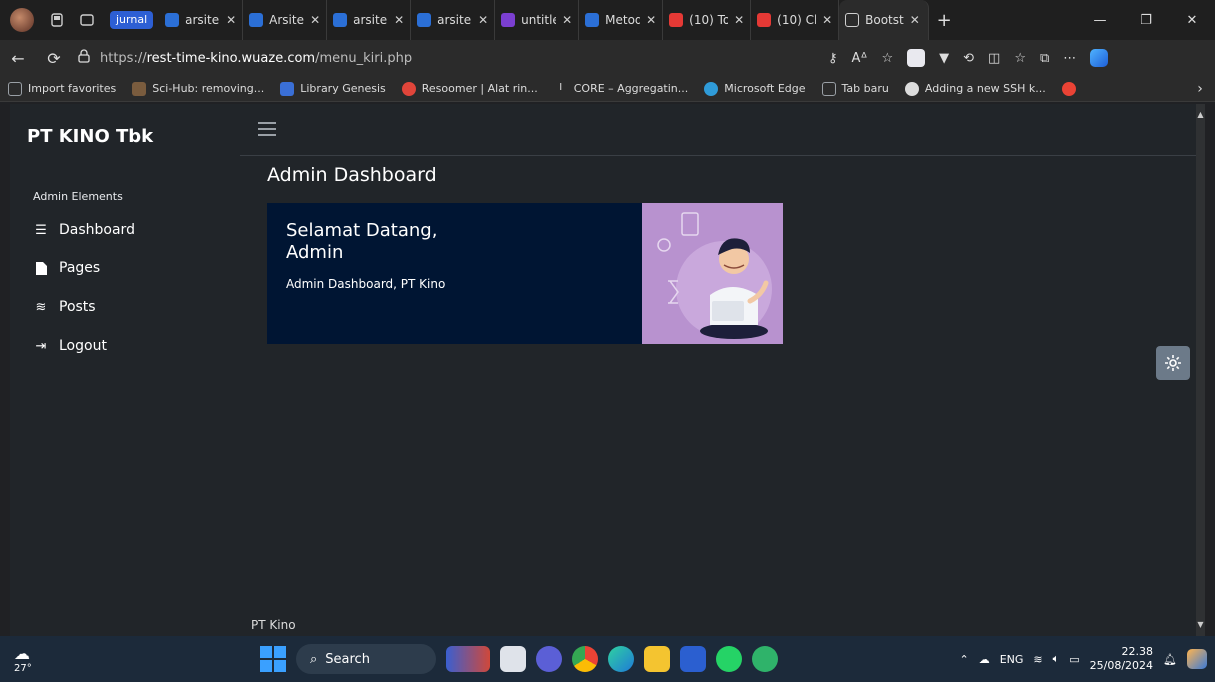 The image size is (1215, 682). Describe the element at coordinates (1192, 20) in the screenshot. I see `close-window-icon: ✕` at that location.